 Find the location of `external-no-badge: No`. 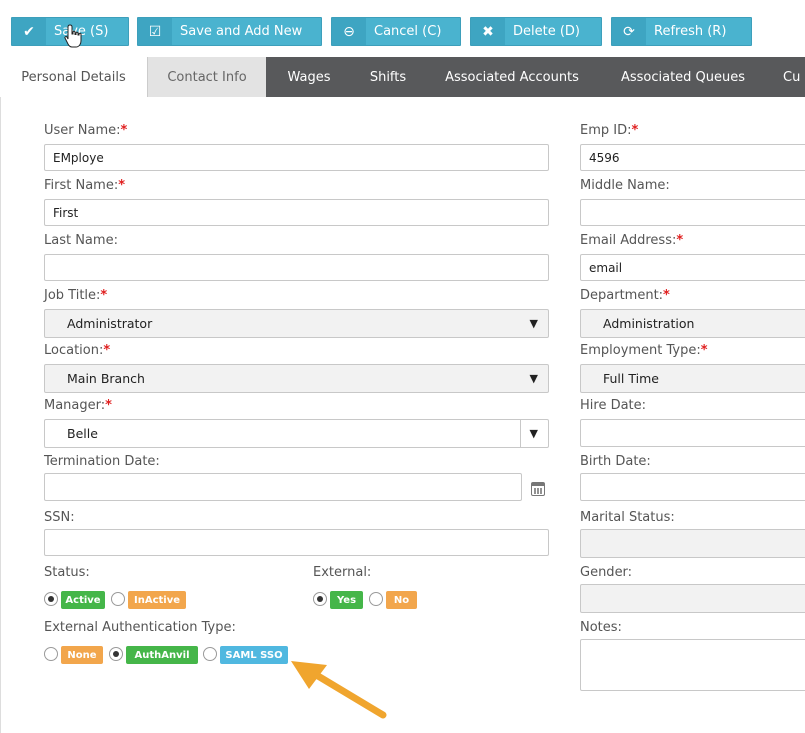

external-no-badge: No is located at coordinates (401, 600).